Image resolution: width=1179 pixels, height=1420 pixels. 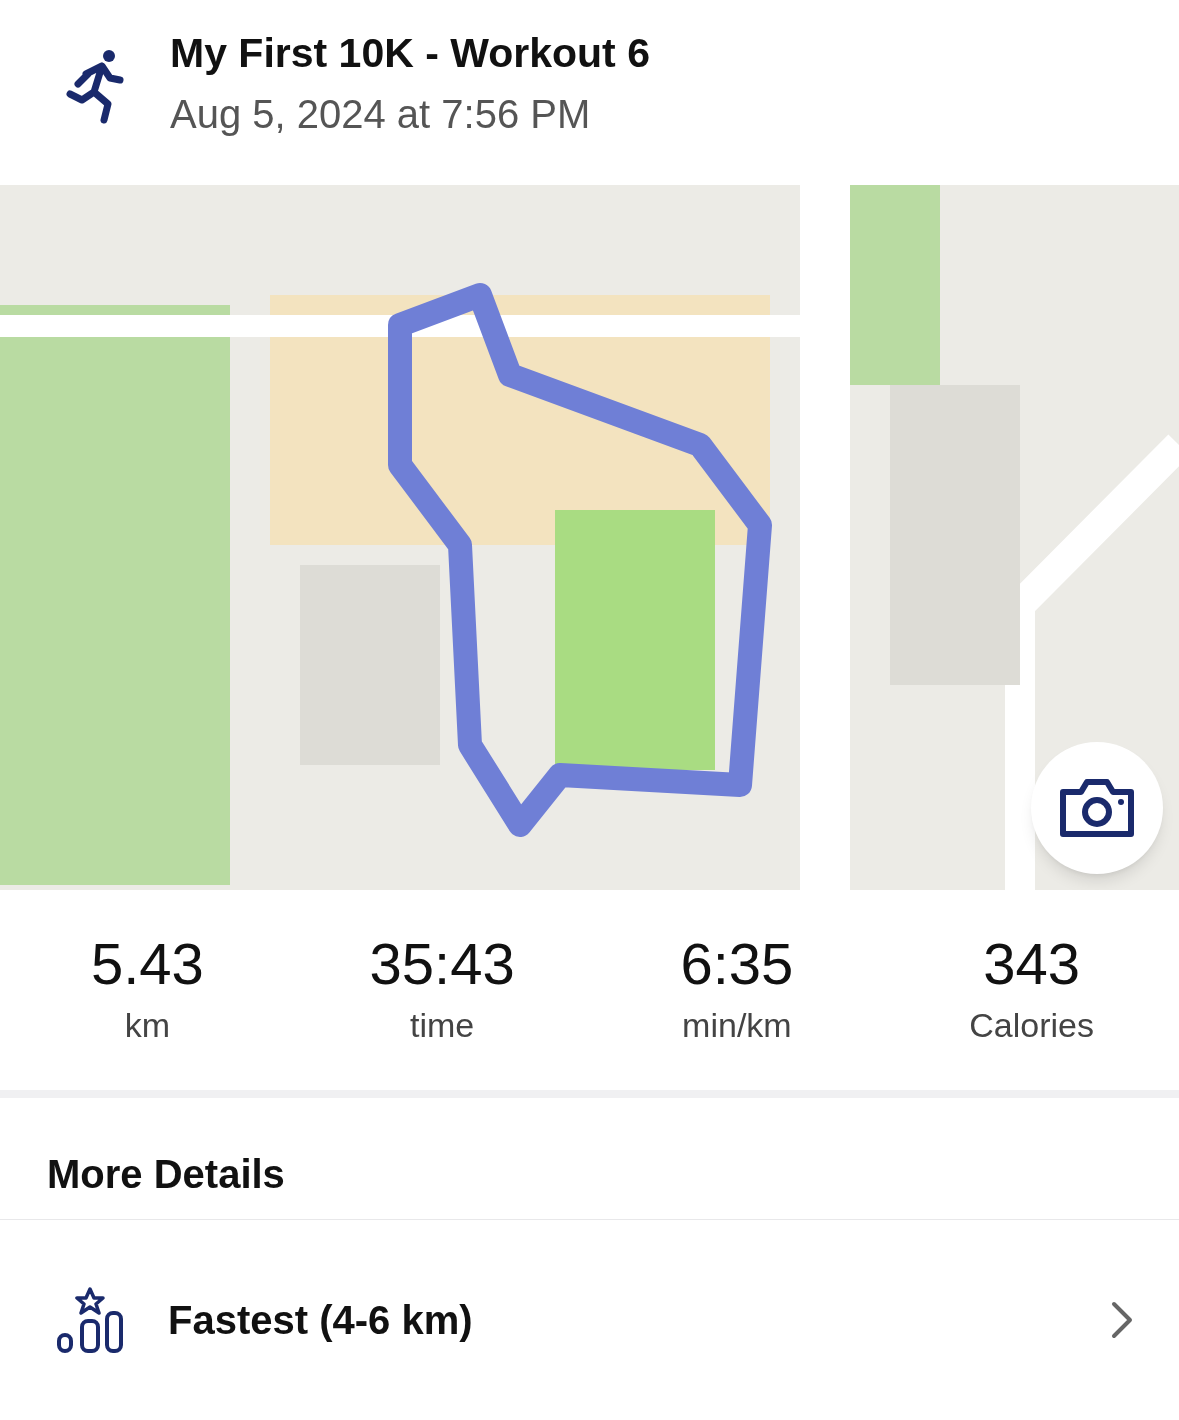 I want to click on list-item: Fastest (4-6 km), so click(x=589, y=1320).